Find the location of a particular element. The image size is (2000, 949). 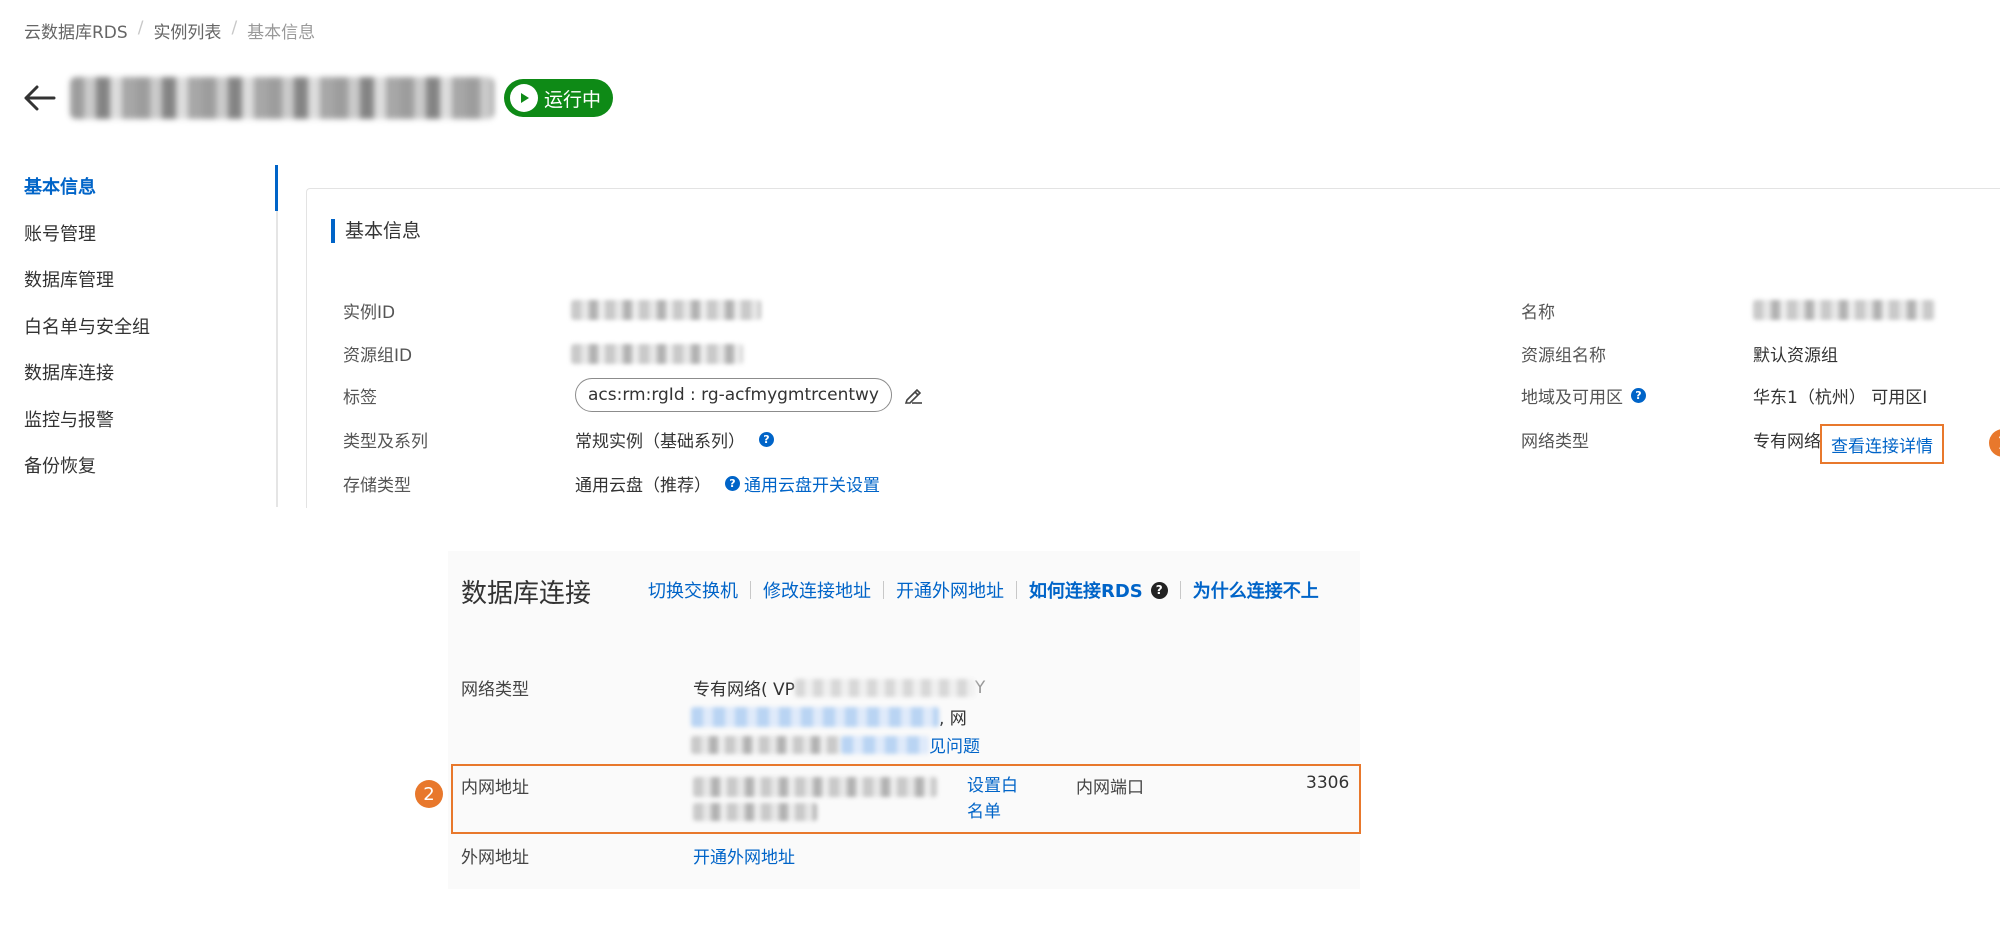

highlight-box-1: 查看连接详情 is located at coordinates (1882, 444).